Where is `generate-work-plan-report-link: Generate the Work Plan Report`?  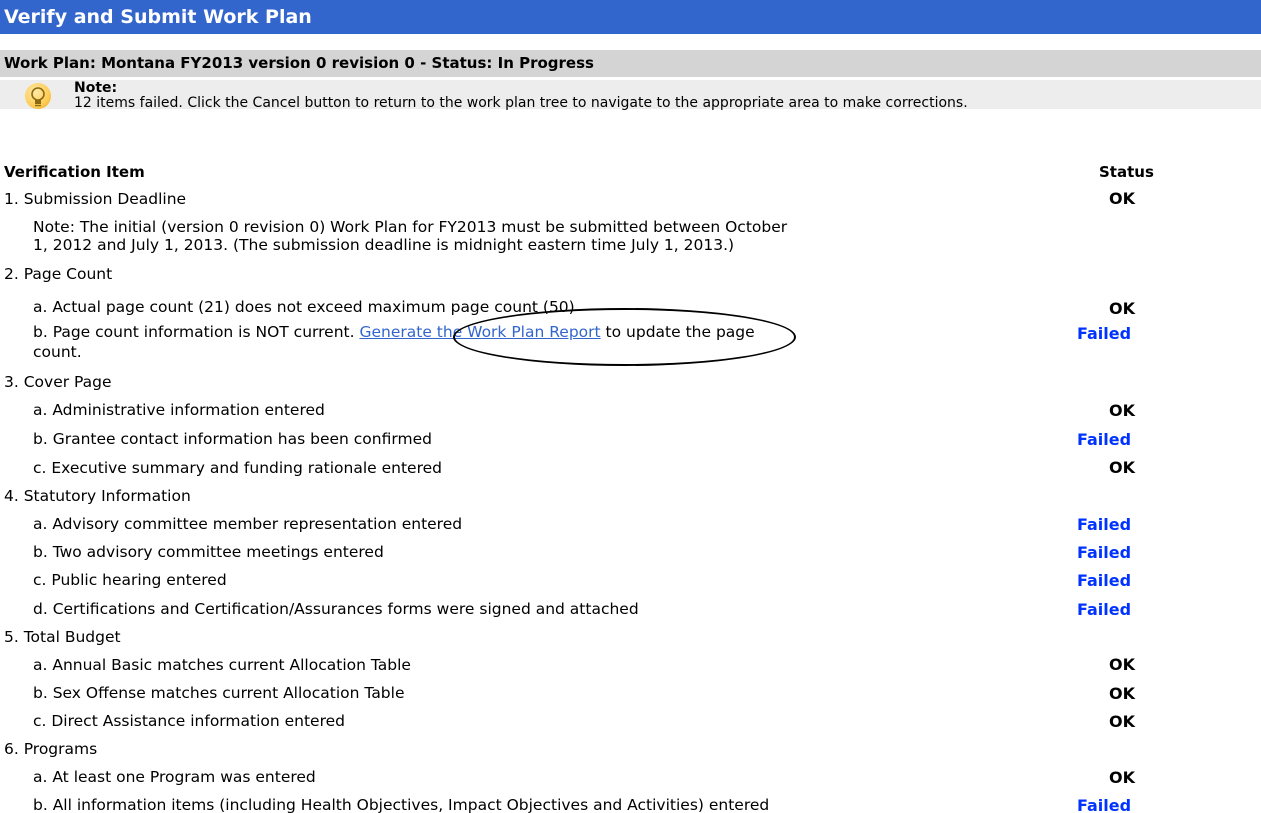 generate-work-plan-report-link: Generate the Work Plan Report is located at coordinates (479, 332).